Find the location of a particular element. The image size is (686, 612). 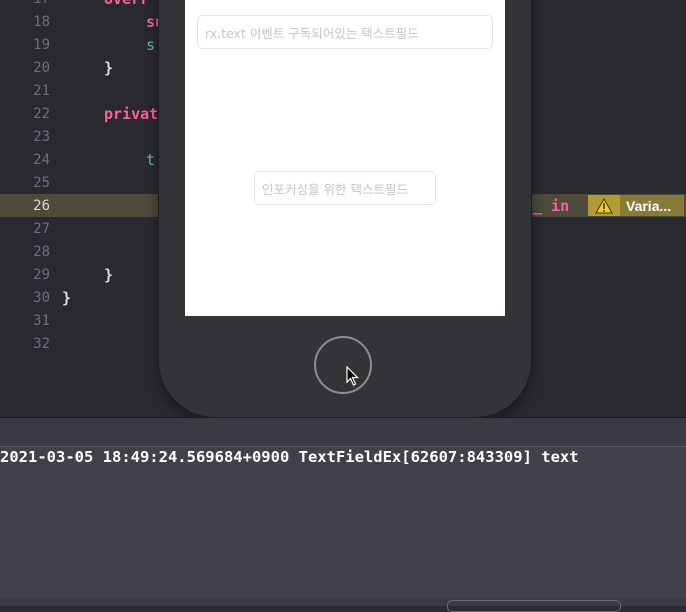

line-number: 27 is located at coordinates (41, 229).